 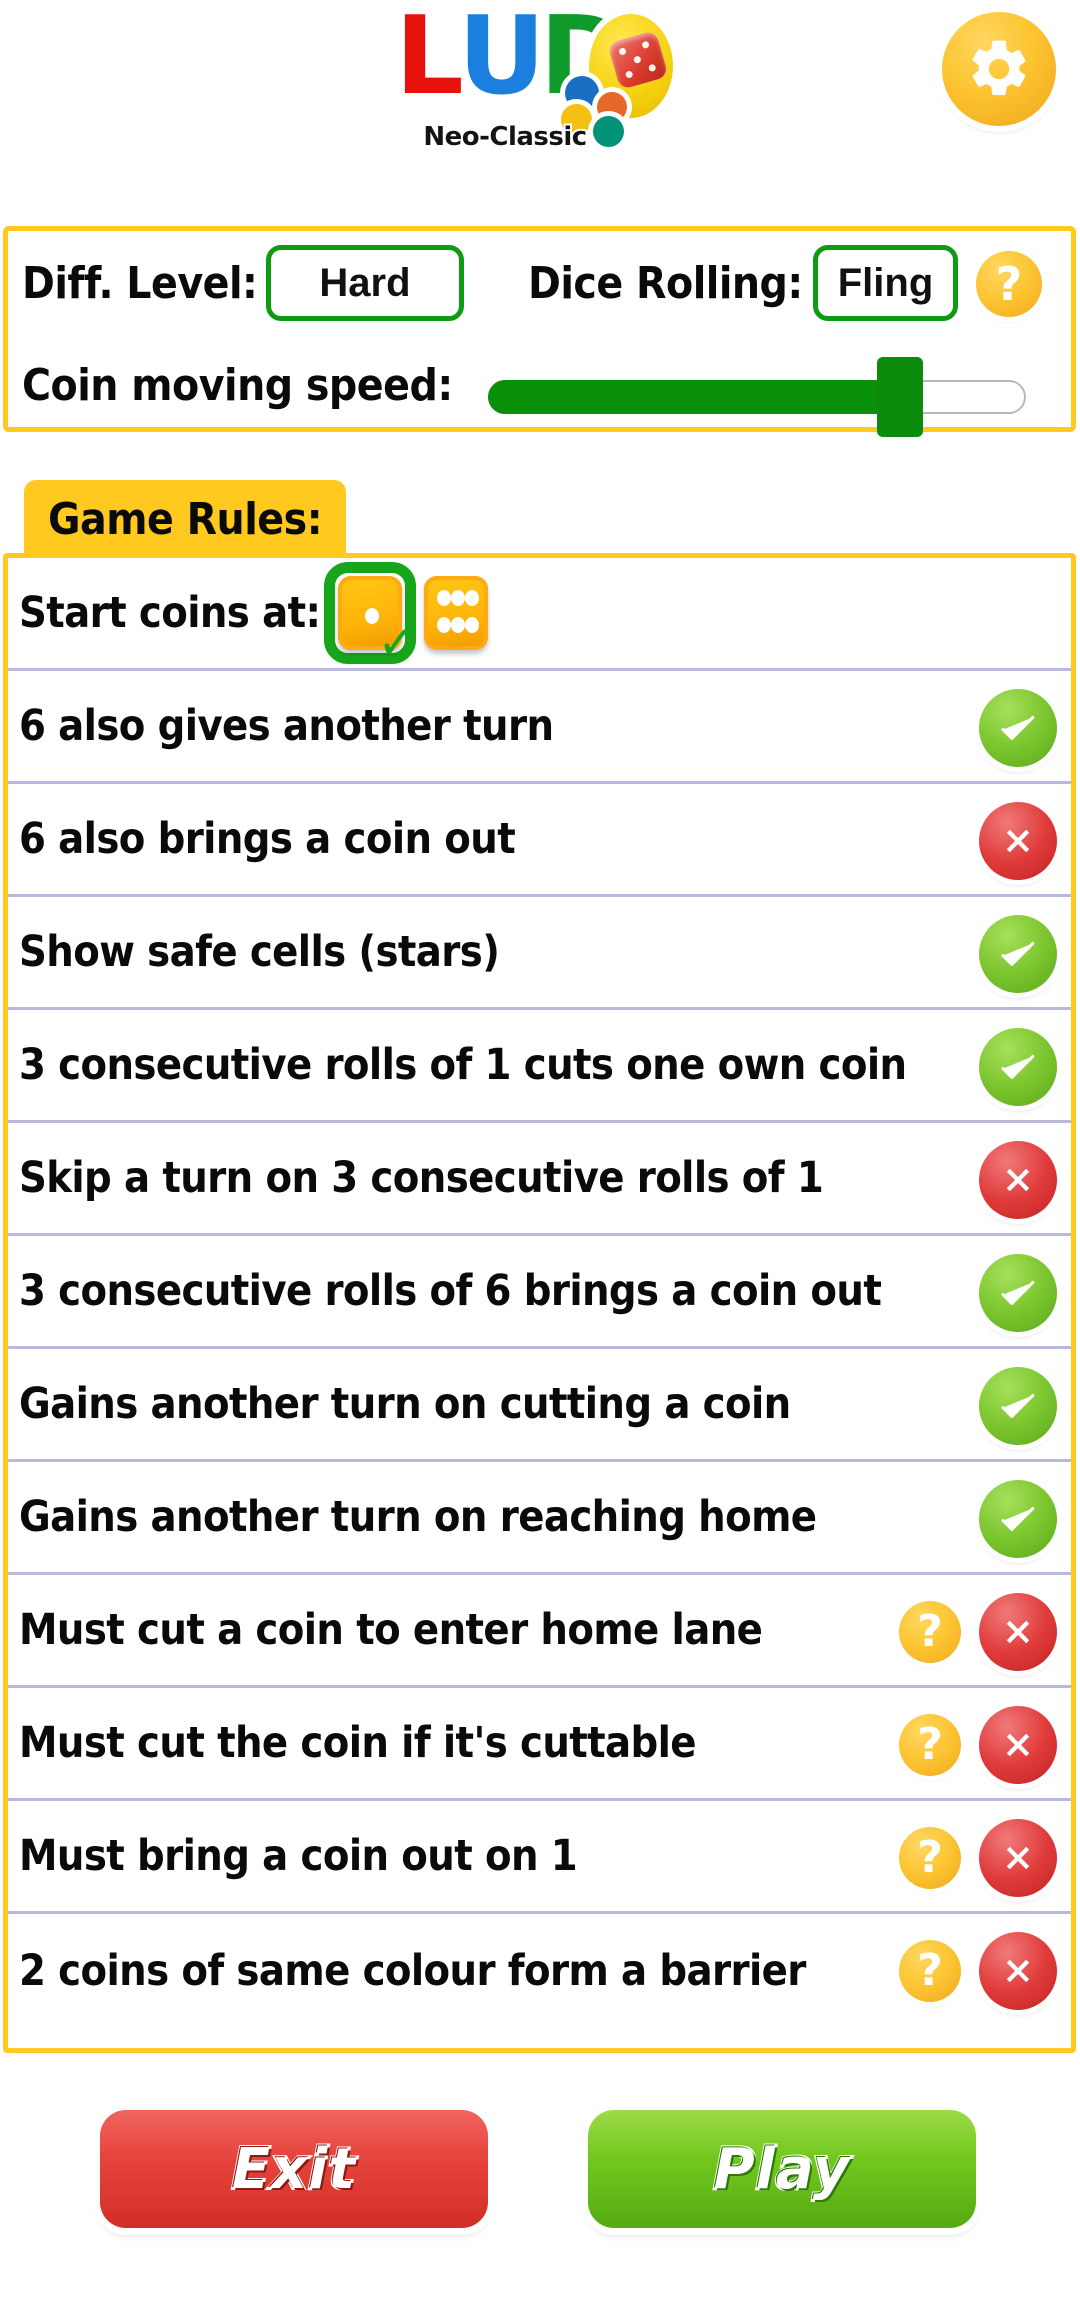 What do you see at coordinates (298, 1856) in the screenshot?
I see `rule-label: Must bring a coin out on 1` at bounding box center [298, 1856].